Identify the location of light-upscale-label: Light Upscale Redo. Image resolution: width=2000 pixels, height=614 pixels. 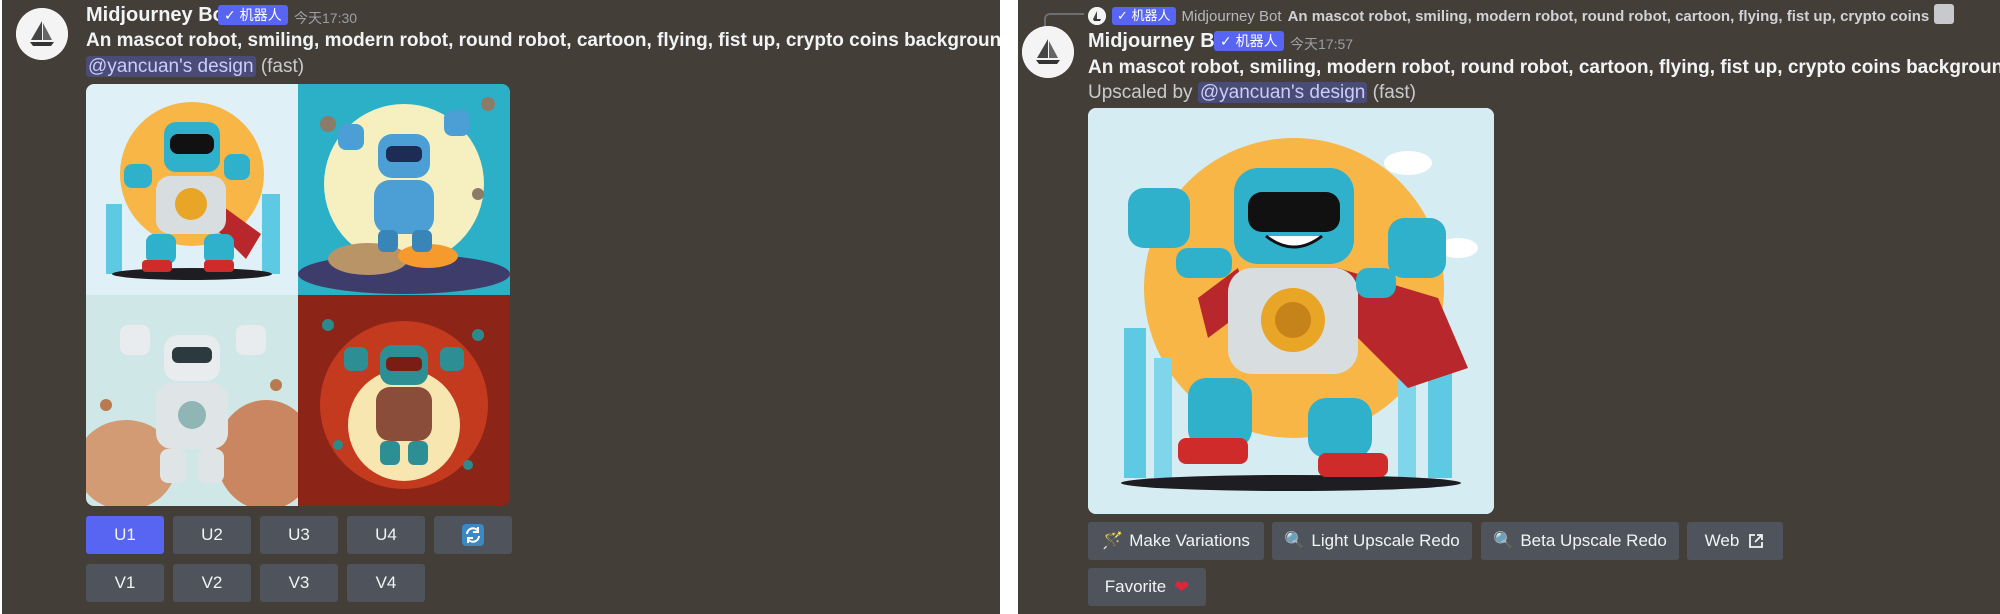
(1385, 540).